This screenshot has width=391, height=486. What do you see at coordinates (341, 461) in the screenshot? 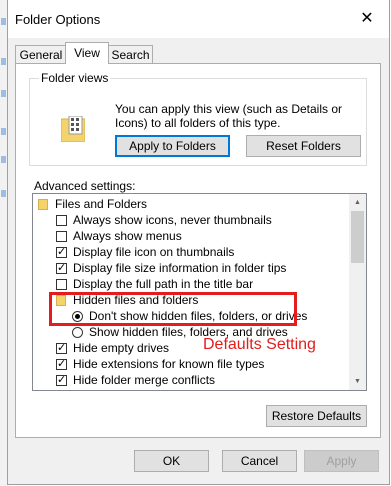
I see `apply-button: Apply` at bounding box center [341, 461].